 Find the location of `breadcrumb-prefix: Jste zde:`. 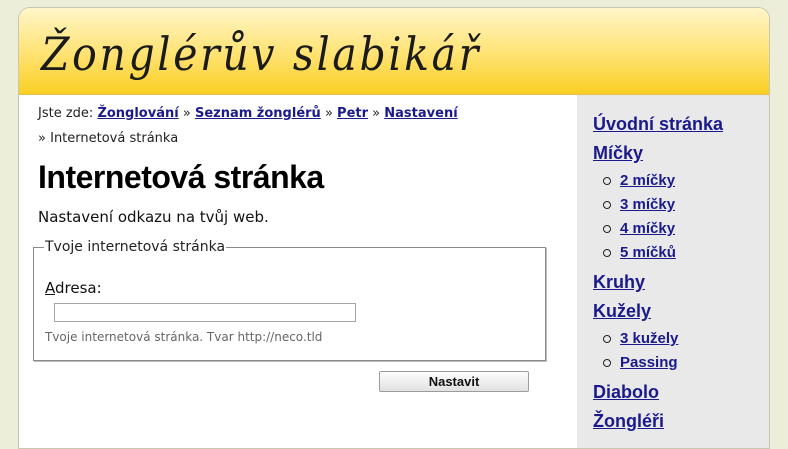

breadcrumb-prefix: Jste zde: is located at coordinates (66, 113).